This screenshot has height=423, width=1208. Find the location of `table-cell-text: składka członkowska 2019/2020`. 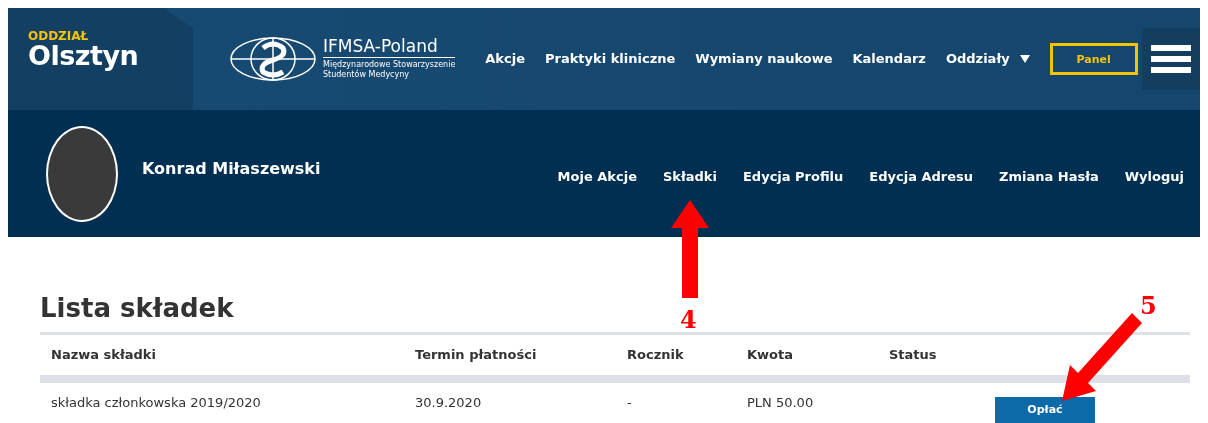

table-cell-text: składka członkowska 2019/2020 is located at coordinates (156, 403).